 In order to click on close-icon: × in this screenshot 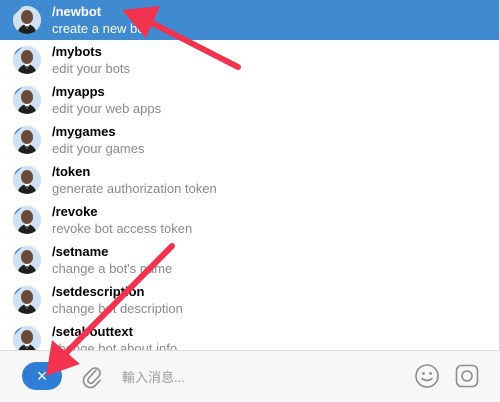, I will do `click(42, 376)`.